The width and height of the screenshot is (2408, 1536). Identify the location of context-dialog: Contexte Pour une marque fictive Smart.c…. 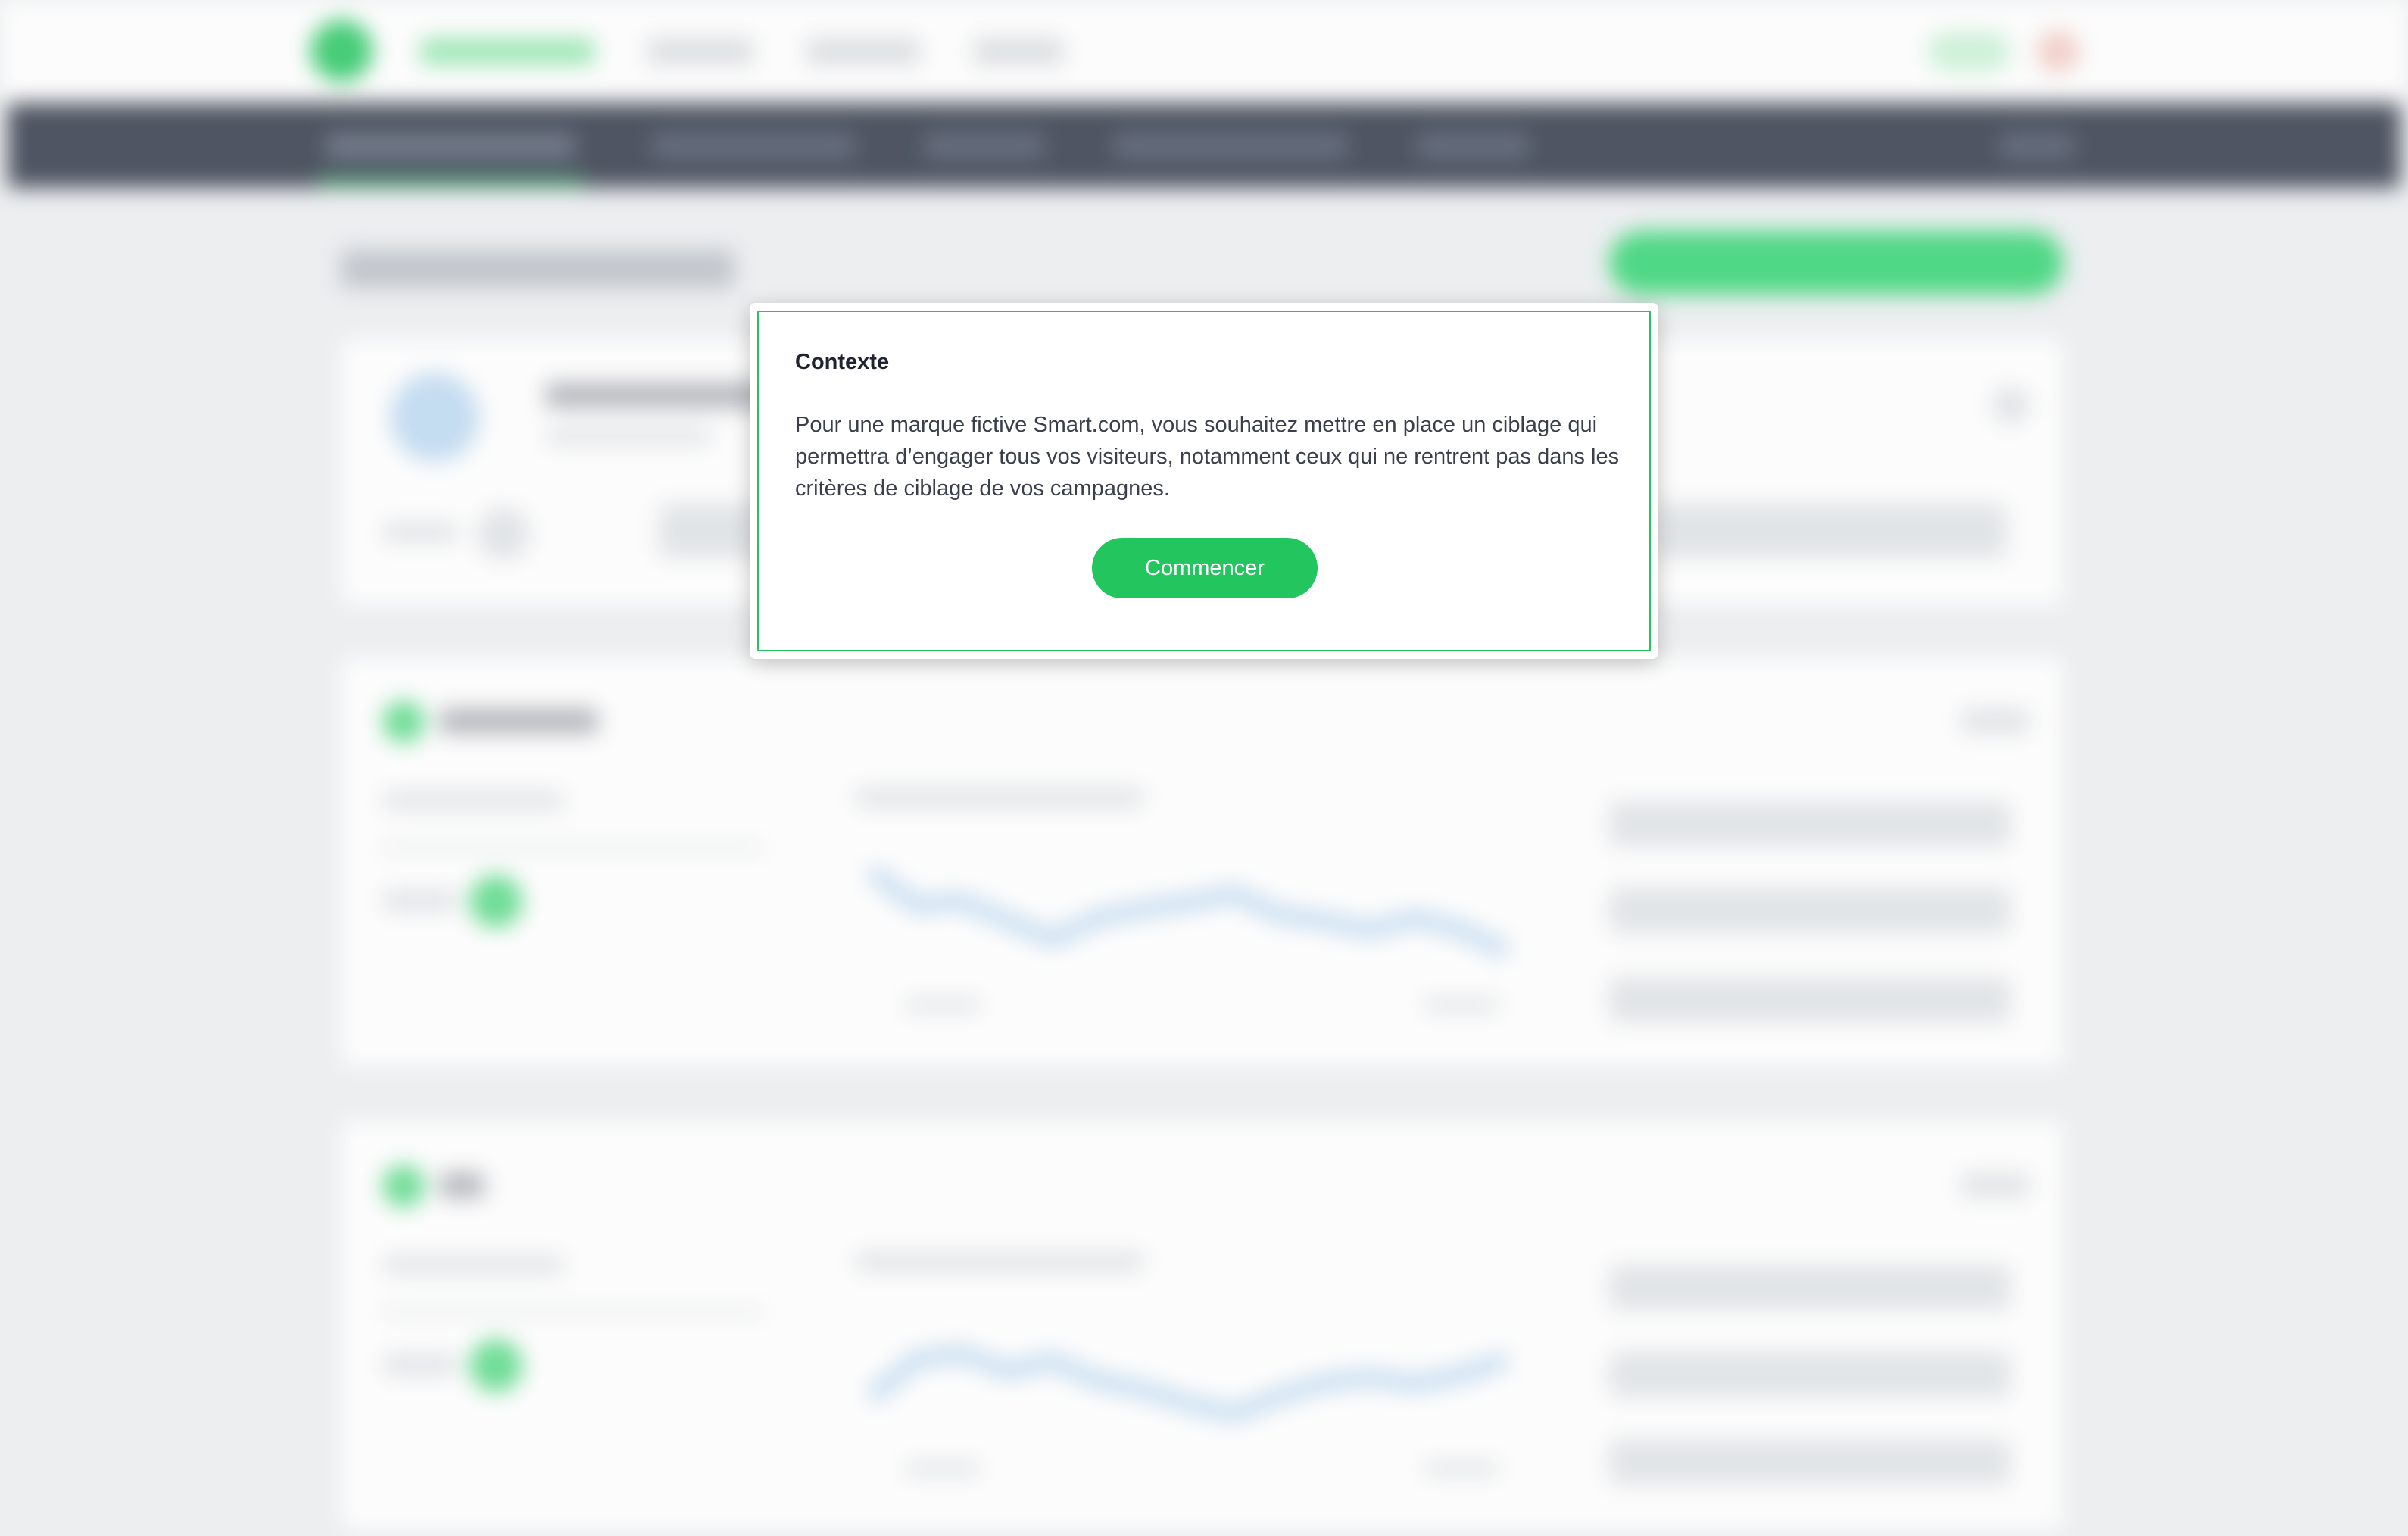
(1204, 481).